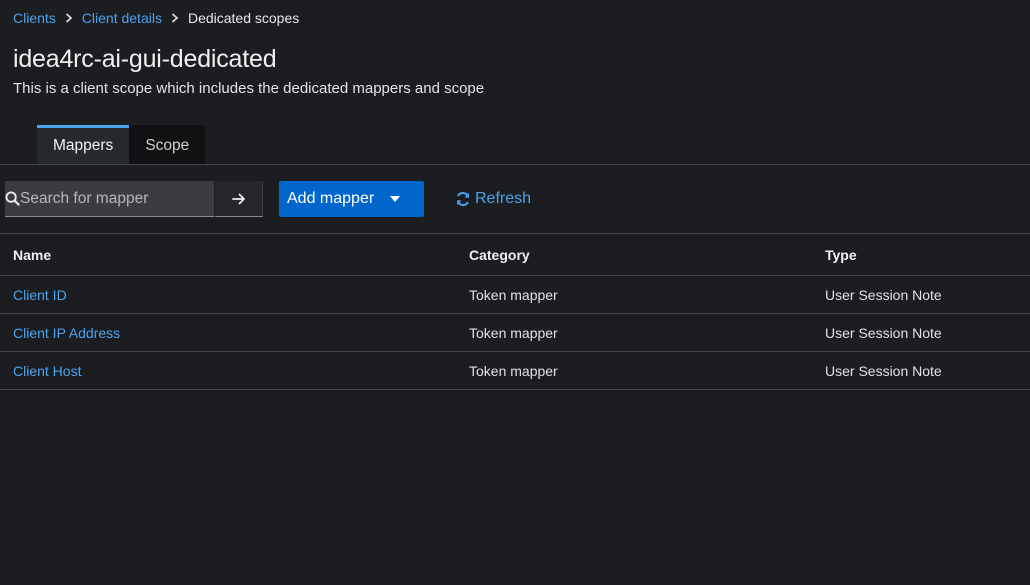 Image resolution: width=1030 pixels, height=585 pixels. Describe the element at coordinates (66, 333) in the screenshot. I see `mapper-name-link: Client IP Address` at that location.